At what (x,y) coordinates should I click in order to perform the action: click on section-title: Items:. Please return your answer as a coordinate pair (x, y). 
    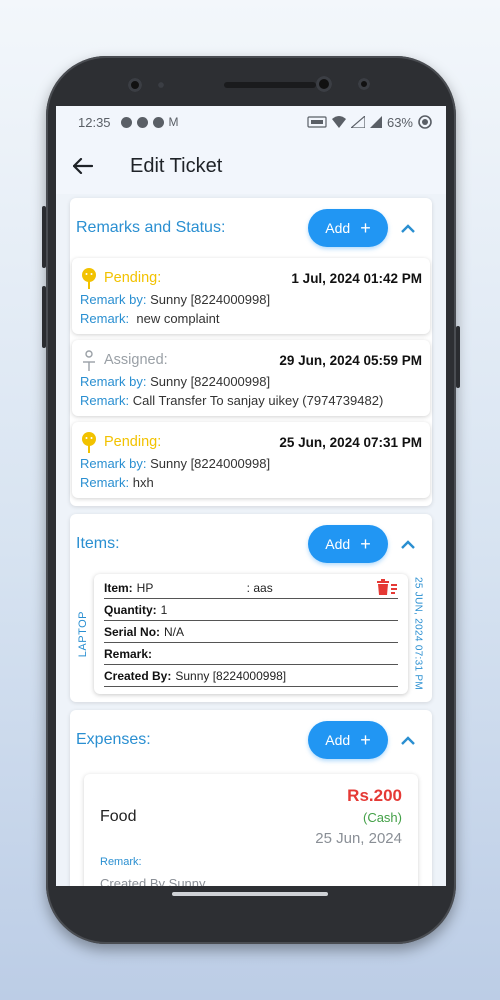
    Looking at the image, I should click on (98, 543).